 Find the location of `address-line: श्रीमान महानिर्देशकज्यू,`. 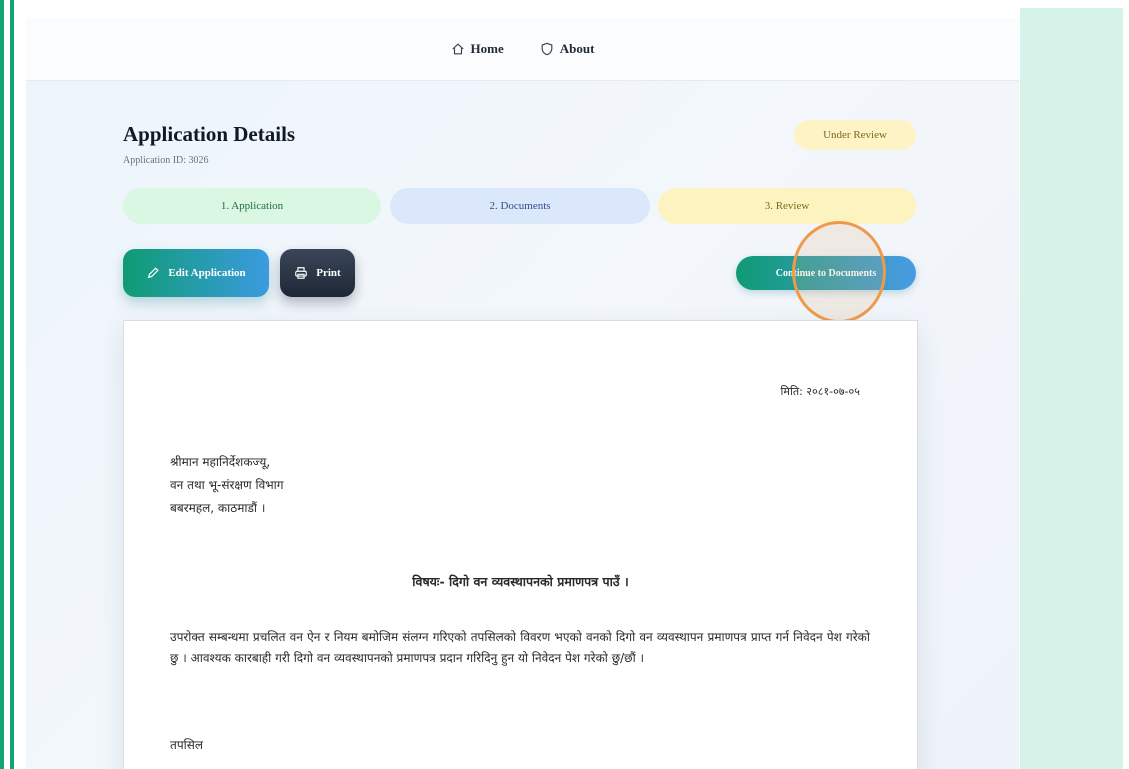

address-line: श्रीमान महानिर्देशकज्यू, is located at coordinates (220, 462).